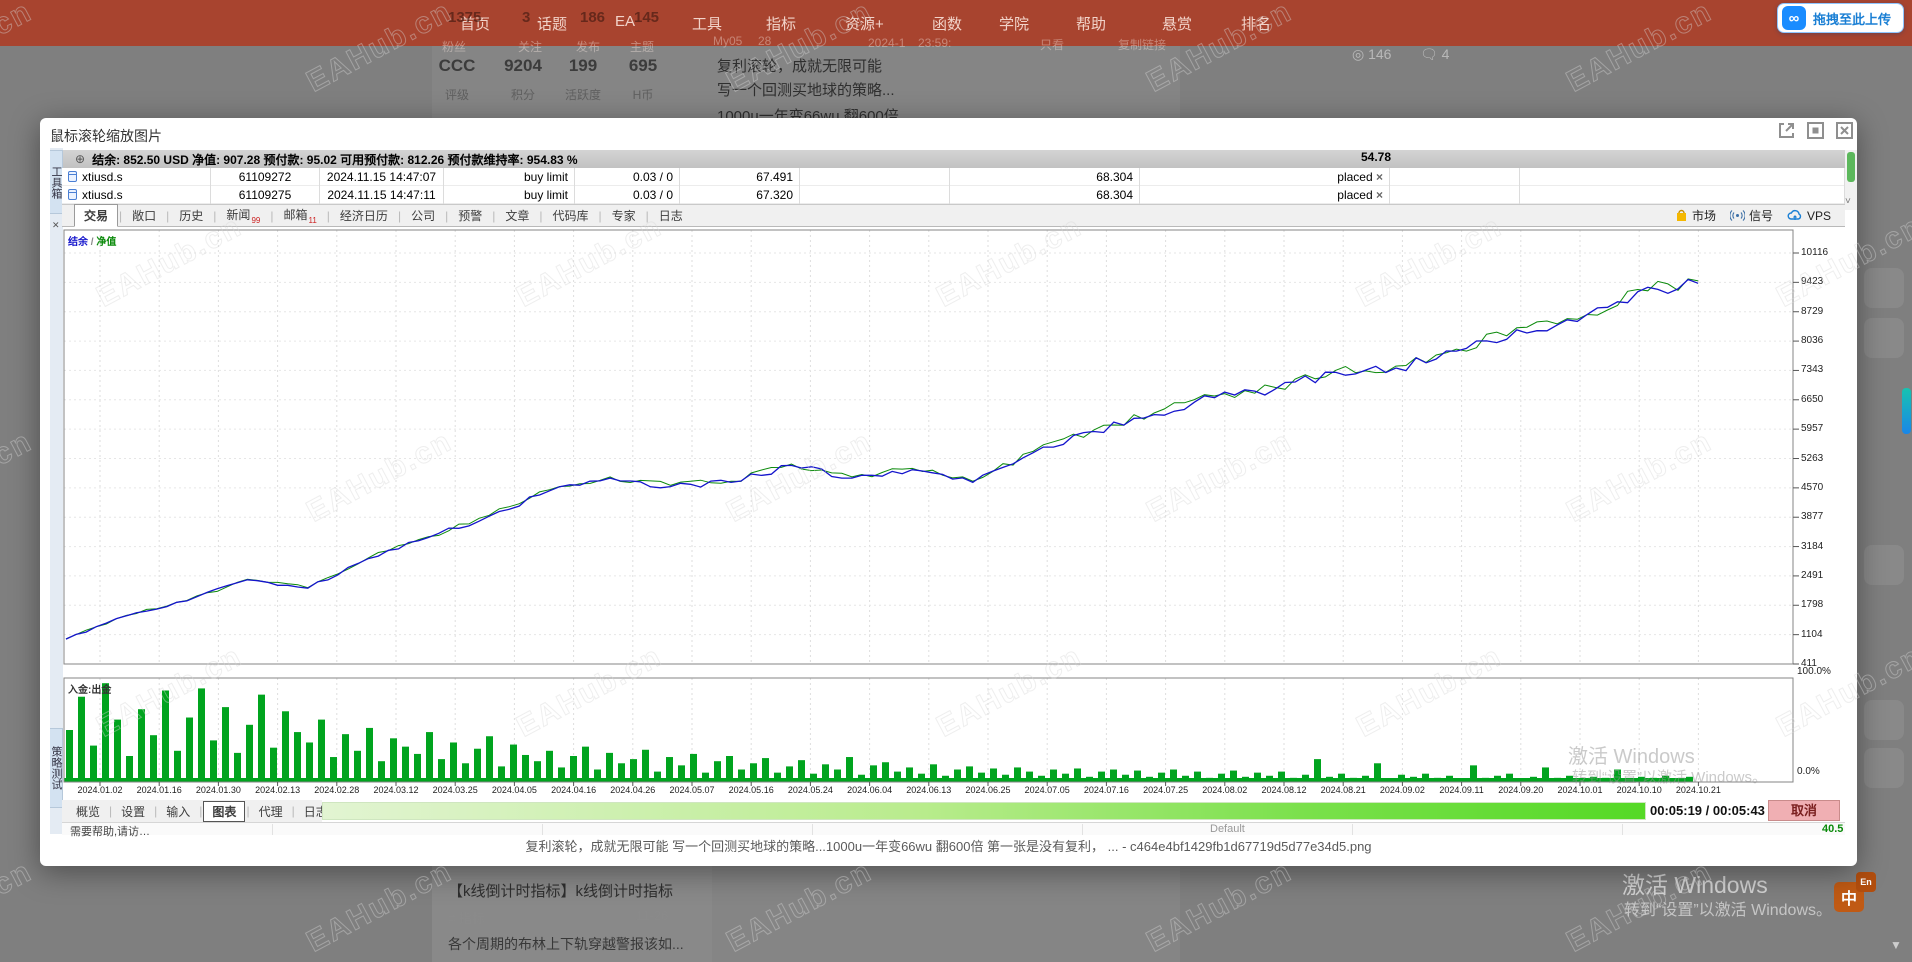 The width and height of the screenshot is (1912, 962). I want to click on y-axis-label: 411, so click(1809, 663).